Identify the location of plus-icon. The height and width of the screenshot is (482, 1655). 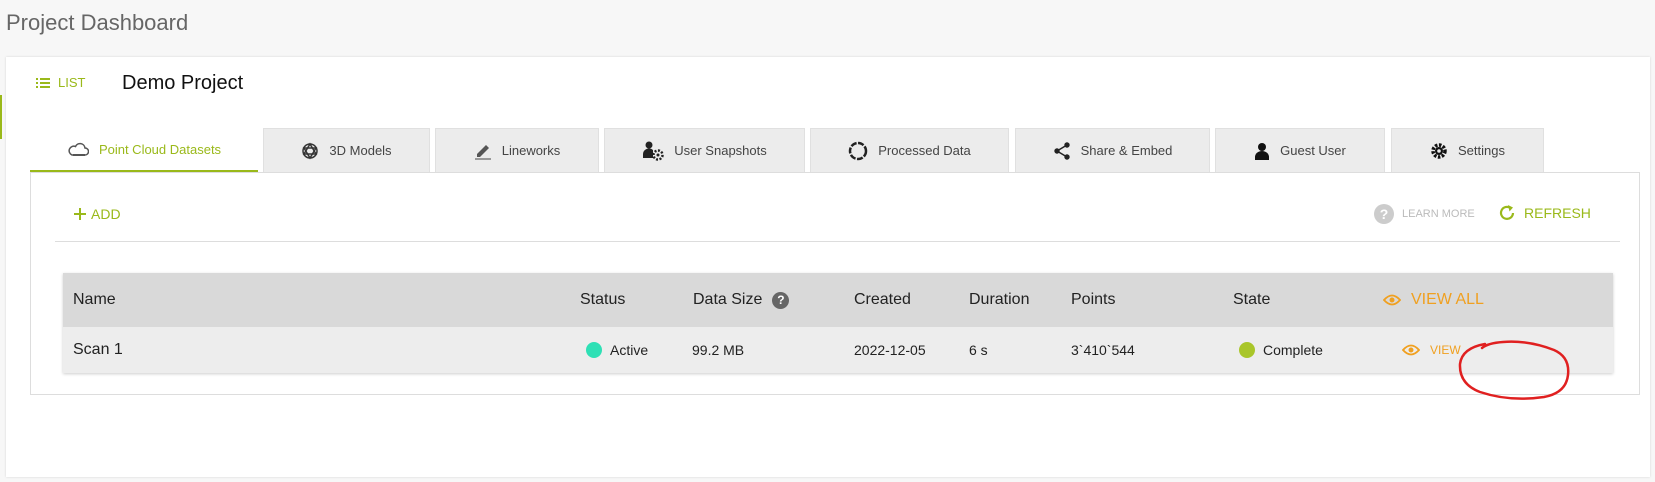
(80, 214).